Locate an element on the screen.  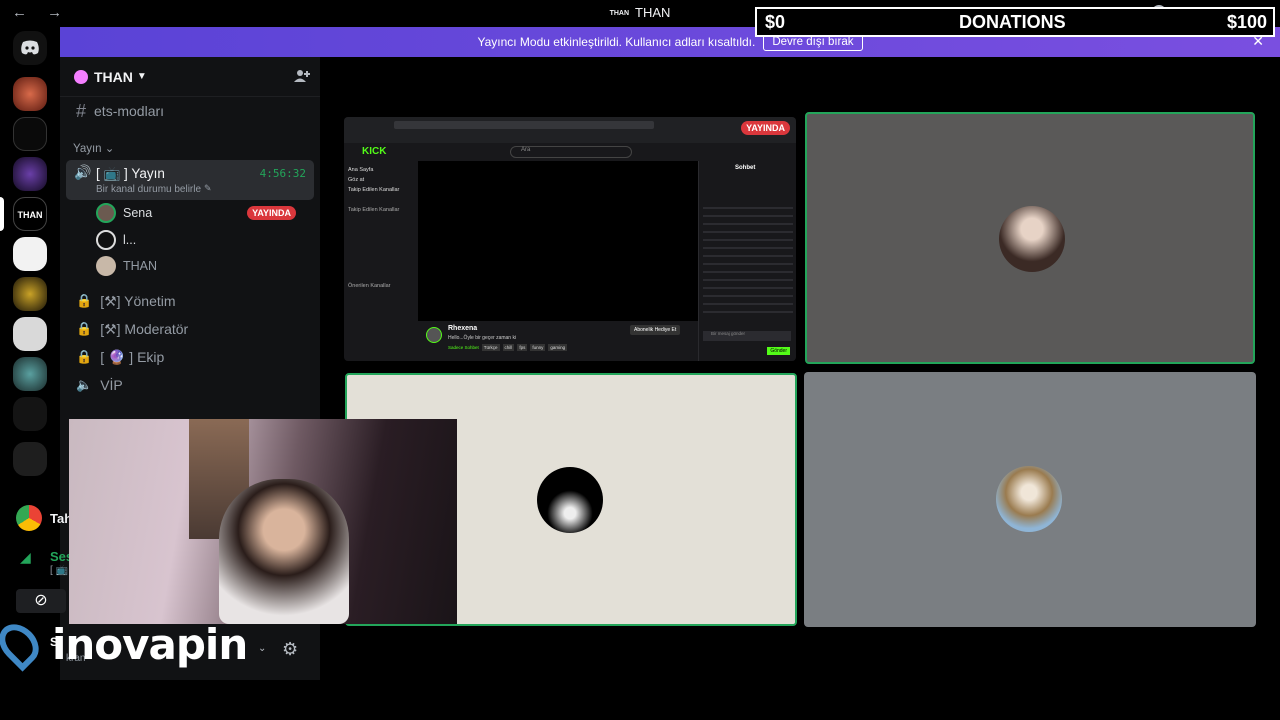
locked-channel: 🔒 [ 🔮 ] Ekip is located at coordinates (190, 357).